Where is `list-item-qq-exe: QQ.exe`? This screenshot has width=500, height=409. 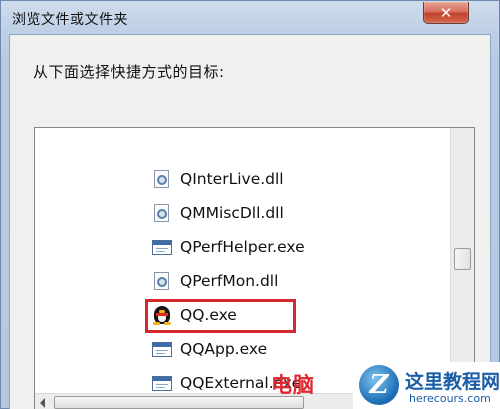
list-item-qq-exe: QQ.exe is located at coordinates (194, 315).